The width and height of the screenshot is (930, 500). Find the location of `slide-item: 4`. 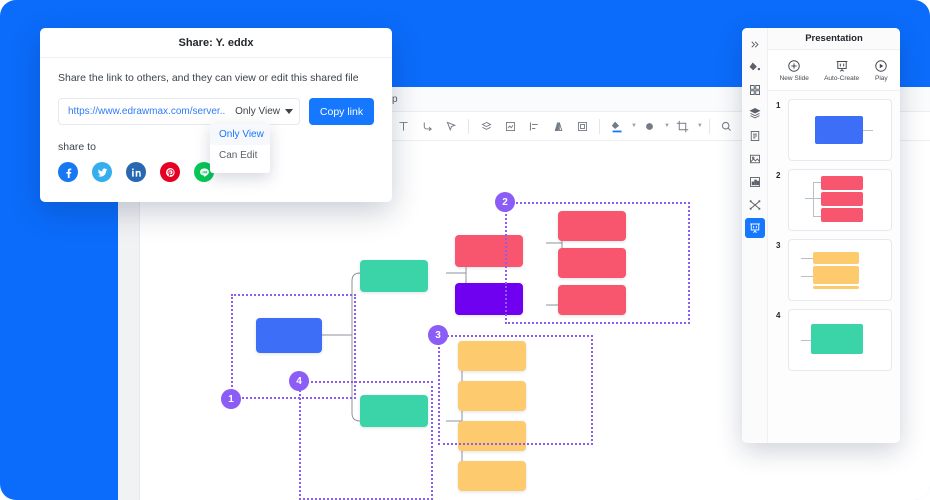

slide-item: 4 is located at coordinates (834, 340).